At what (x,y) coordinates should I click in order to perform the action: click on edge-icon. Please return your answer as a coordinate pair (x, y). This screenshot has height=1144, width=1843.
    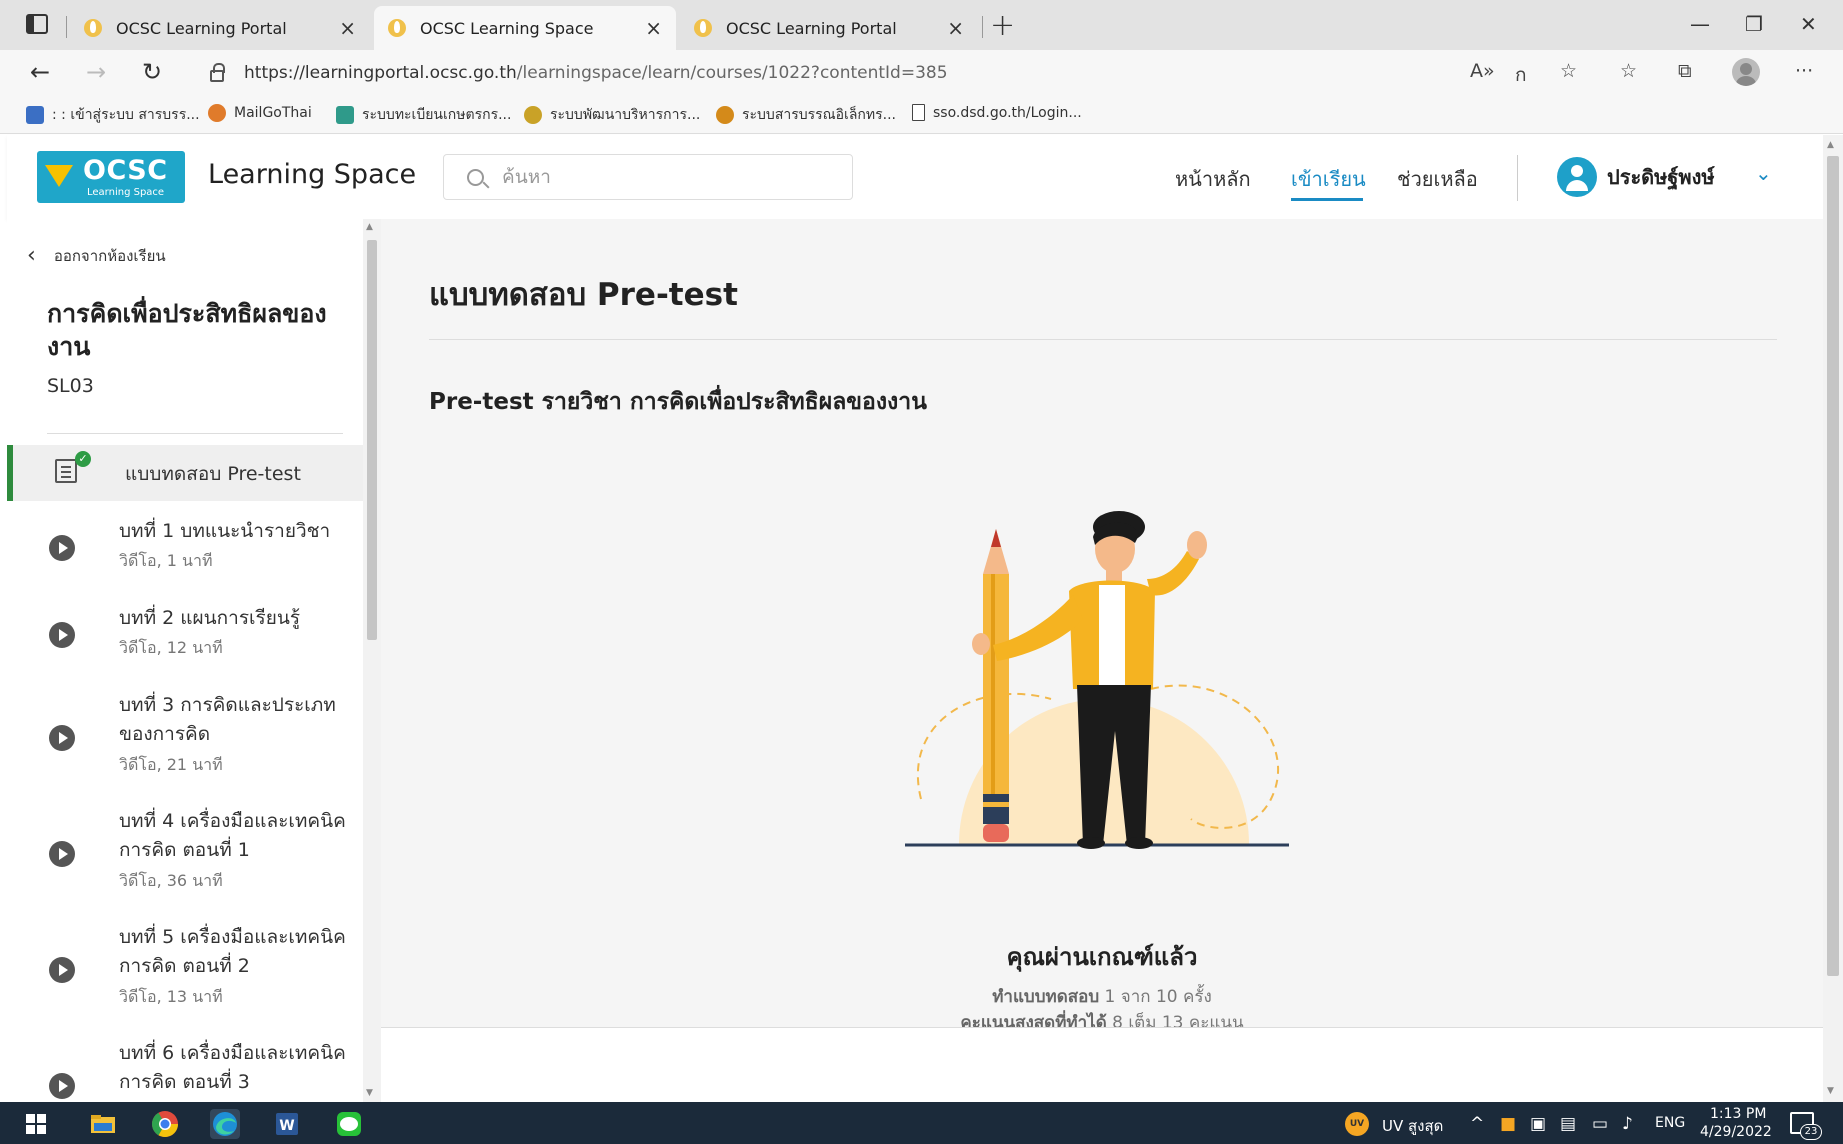
    Looking at the image, I should click on (225, 1124).